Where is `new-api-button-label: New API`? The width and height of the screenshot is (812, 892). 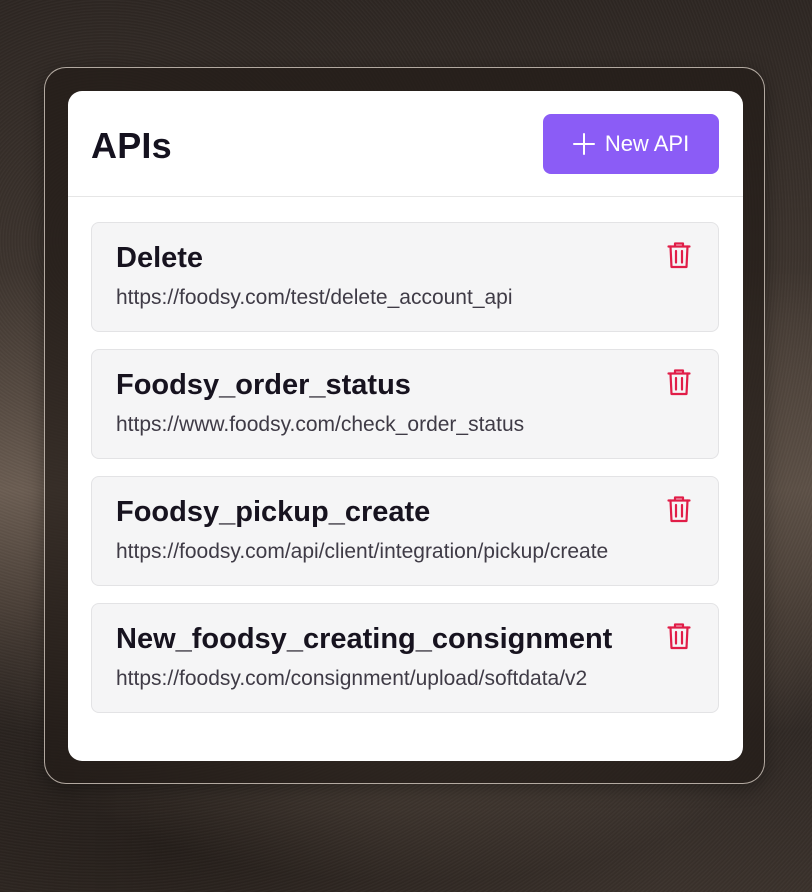 new-api-button-label: New API is located at coordinates (647, 143).